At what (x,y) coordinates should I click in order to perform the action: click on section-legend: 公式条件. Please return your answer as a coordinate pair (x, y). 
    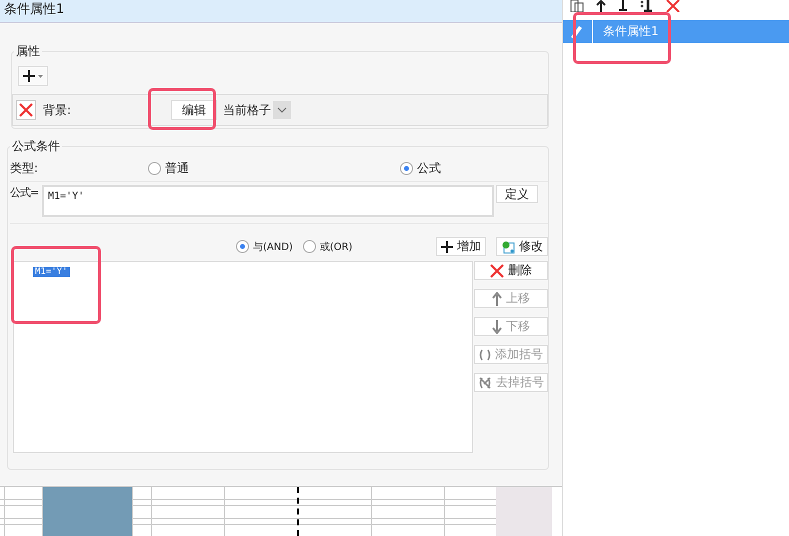
    Looking at the image, I should click on (36, 146).